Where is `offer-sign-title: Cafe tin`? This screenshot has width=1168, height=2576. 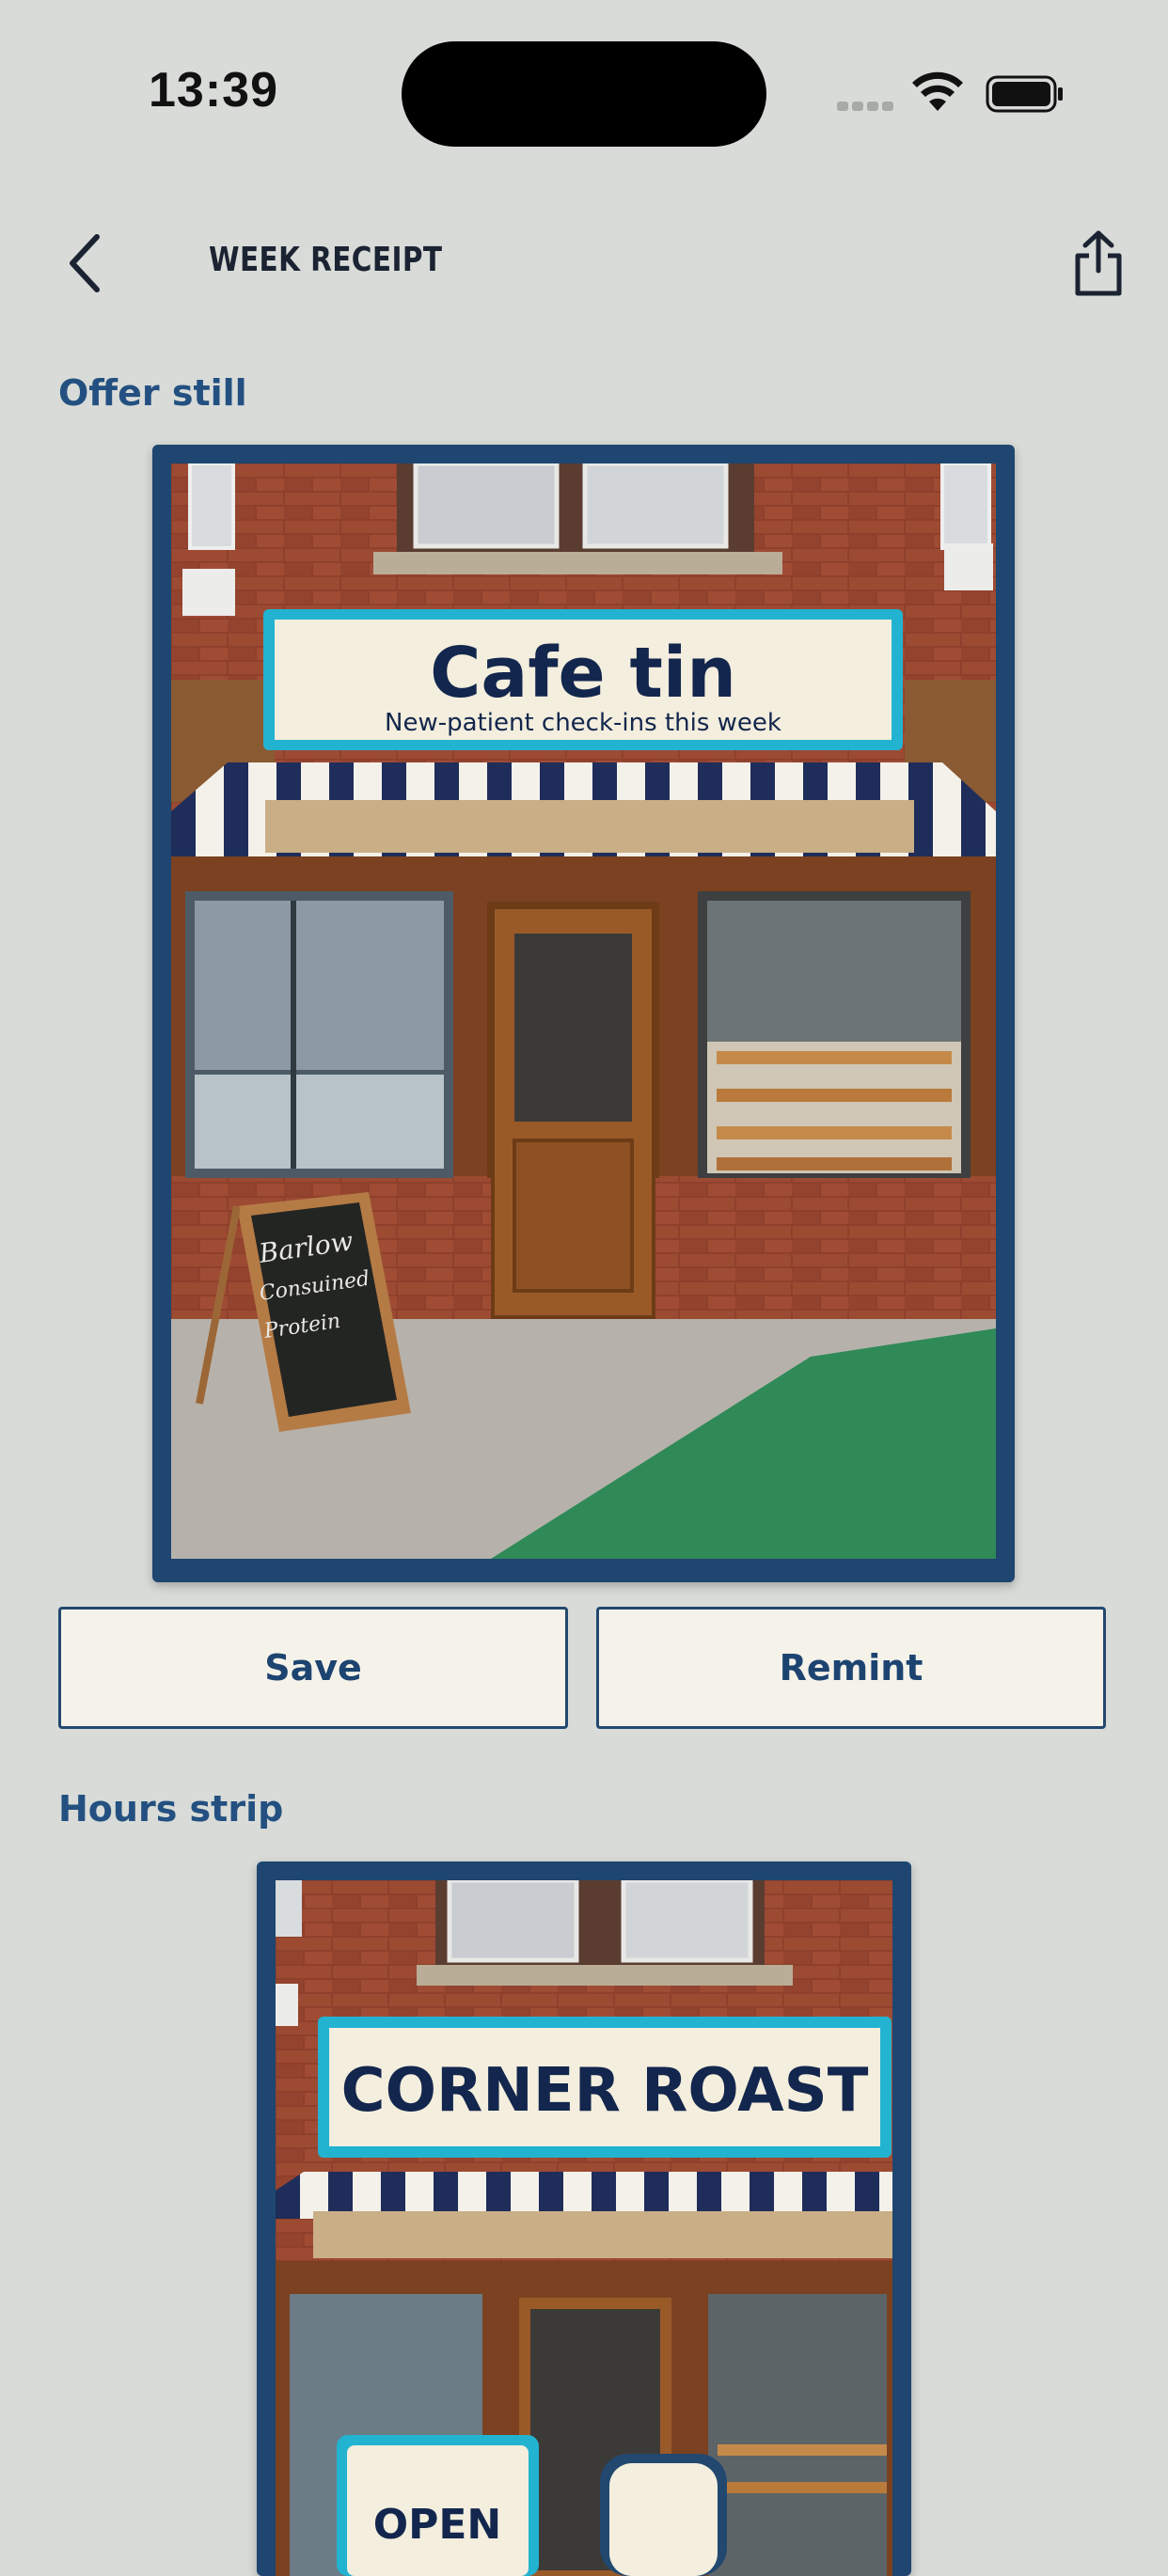
offer-sign-title: Cafe tin is located at coordinates (583, 674).